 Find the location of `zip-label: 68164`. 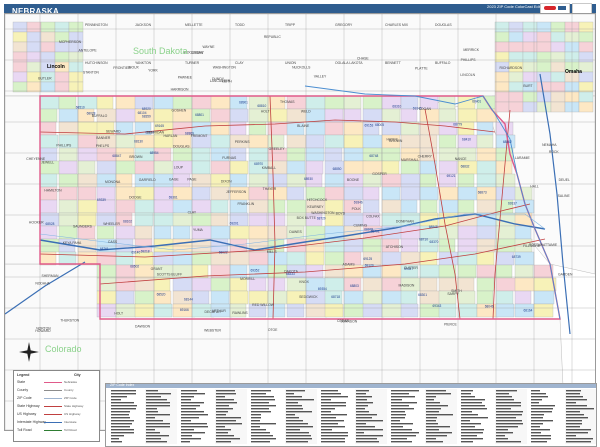

zip-label: 68164 is located at coordinates (528, 310).